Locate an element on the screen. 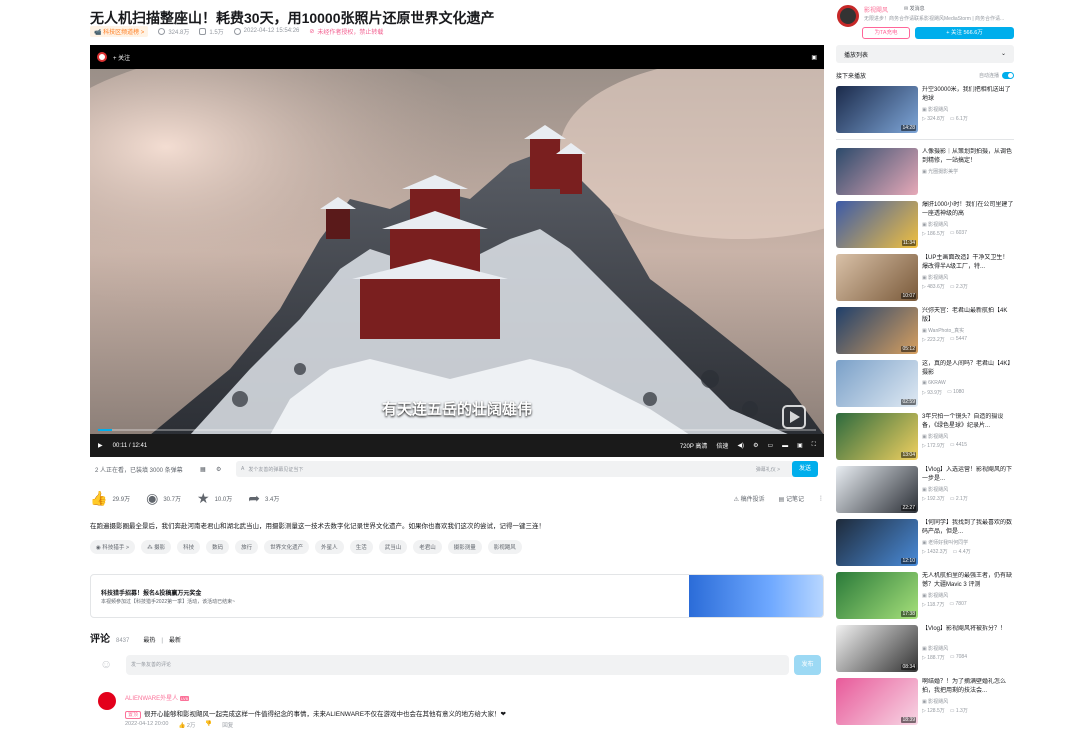  favorite-button: ★ 10.0万 is located at coordinates (214, 498).